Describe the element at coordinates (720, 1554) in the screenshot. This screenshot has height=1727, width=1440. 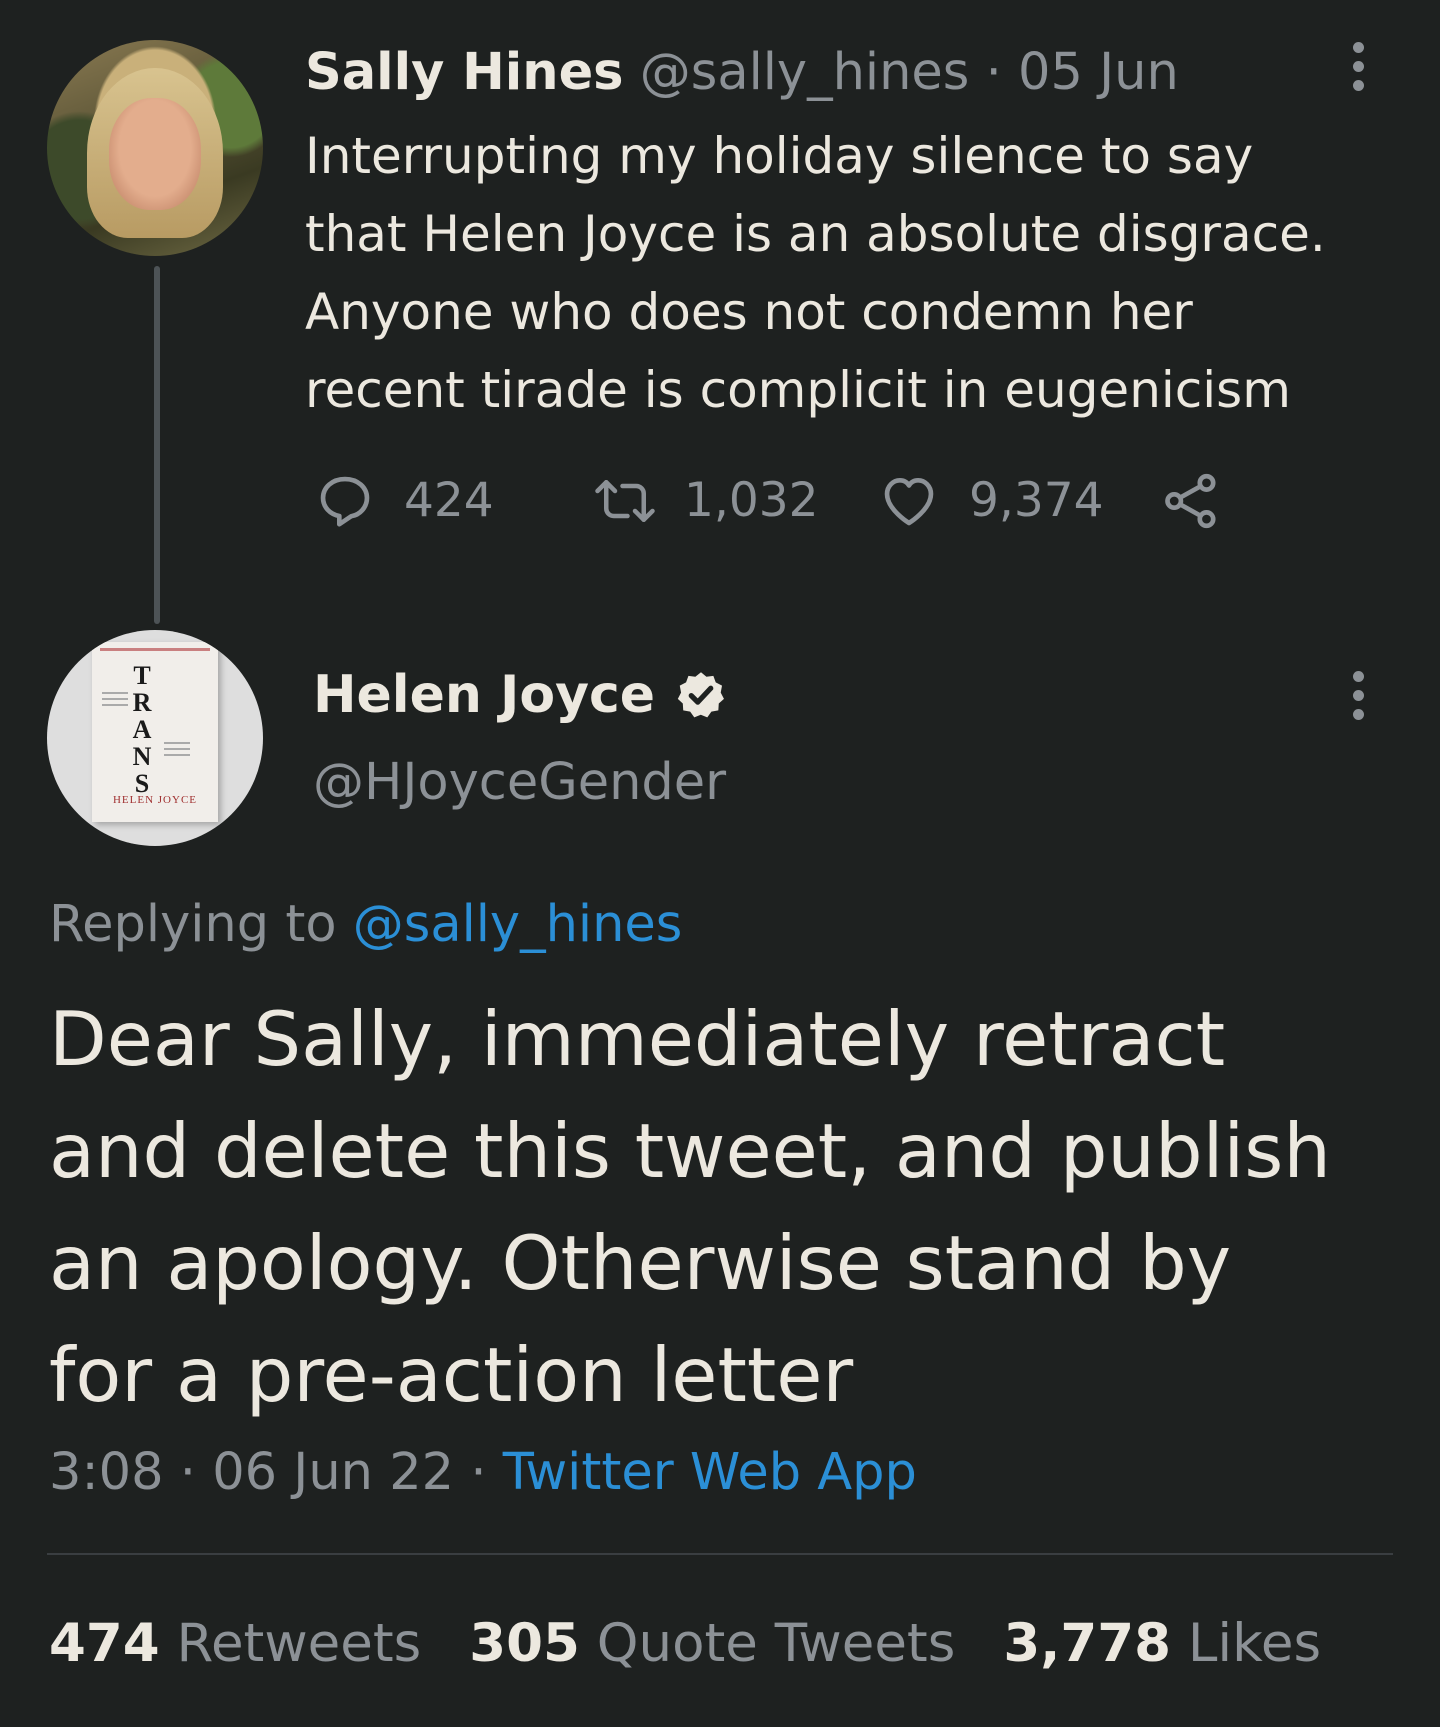
I see `stats-divider` at that location.